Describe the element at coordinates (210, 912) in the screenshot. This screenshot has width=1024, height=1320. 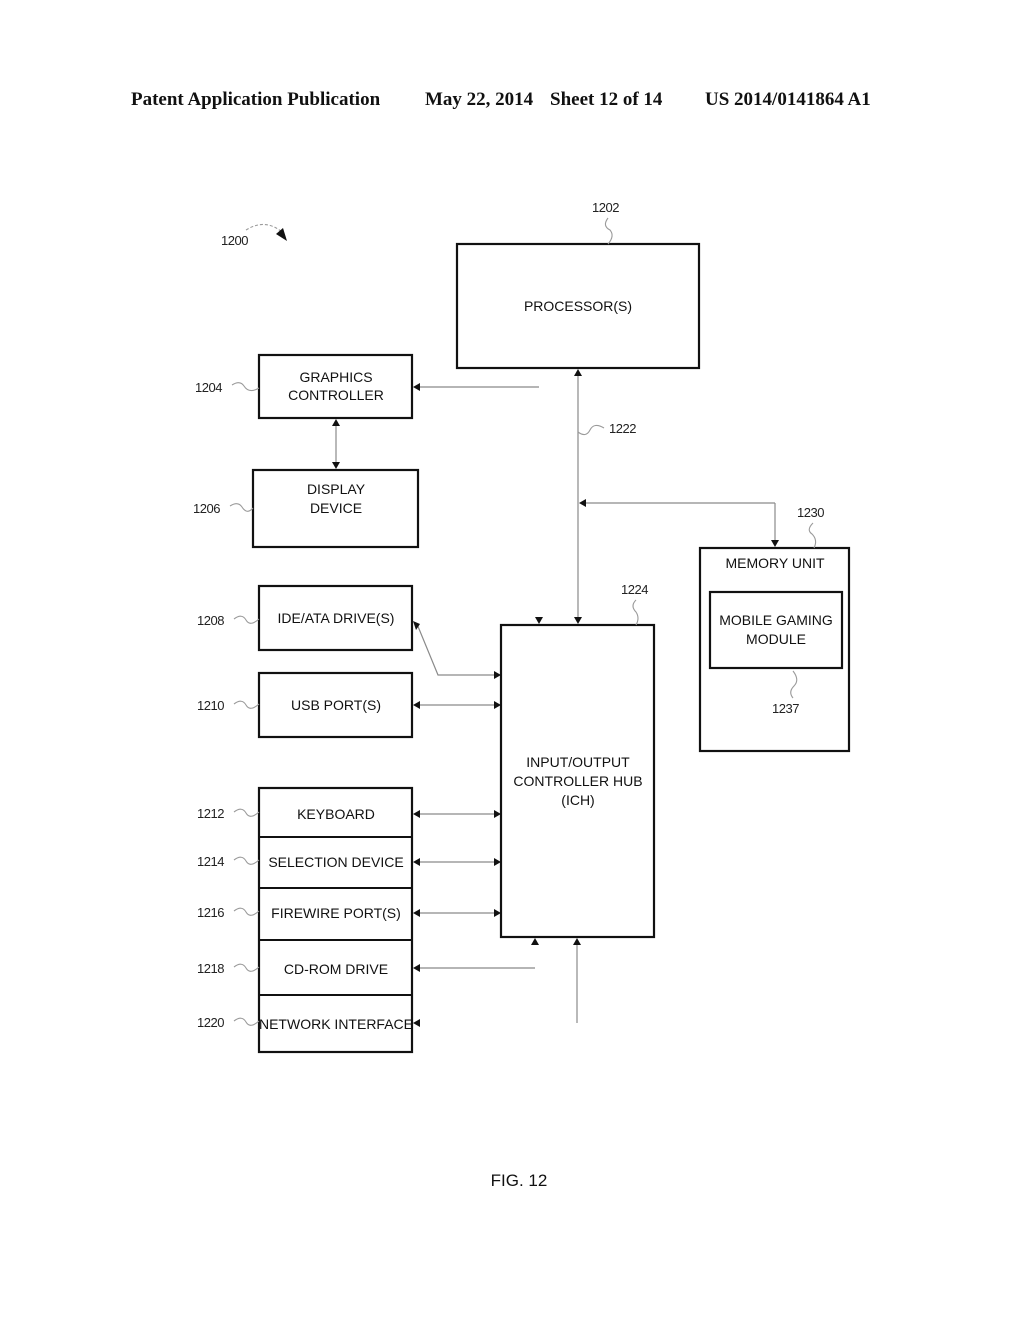
I see `ref-1216: 1216` at that location.